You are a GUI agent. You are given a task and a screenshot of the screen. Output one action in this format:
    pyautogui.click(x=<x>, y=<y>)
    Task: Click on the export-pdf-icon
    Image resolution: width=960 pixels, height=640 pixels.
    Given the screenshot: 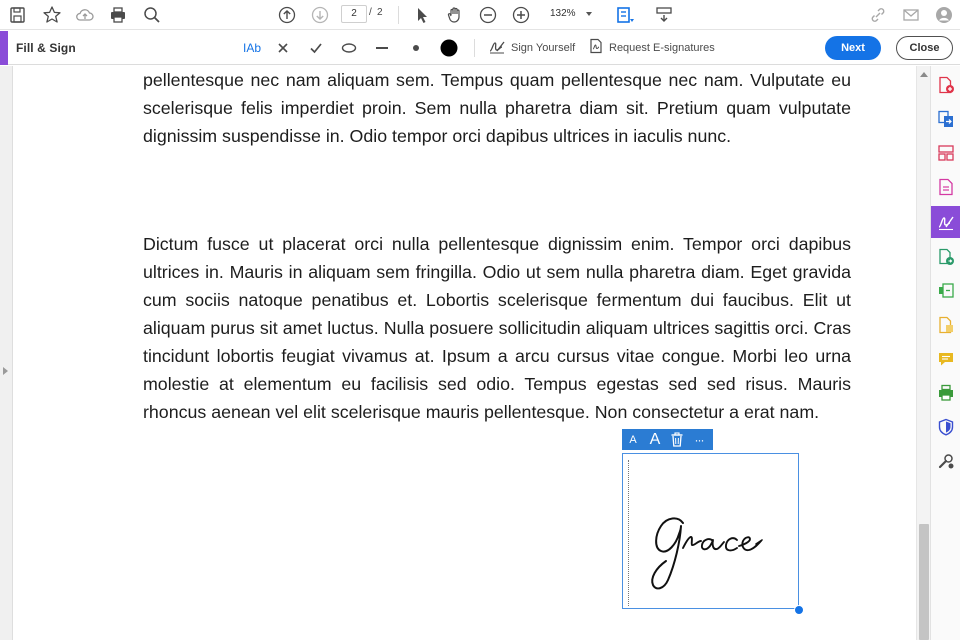 What is the action you would take?
    pyautogui.click(x=945, y=119)
    